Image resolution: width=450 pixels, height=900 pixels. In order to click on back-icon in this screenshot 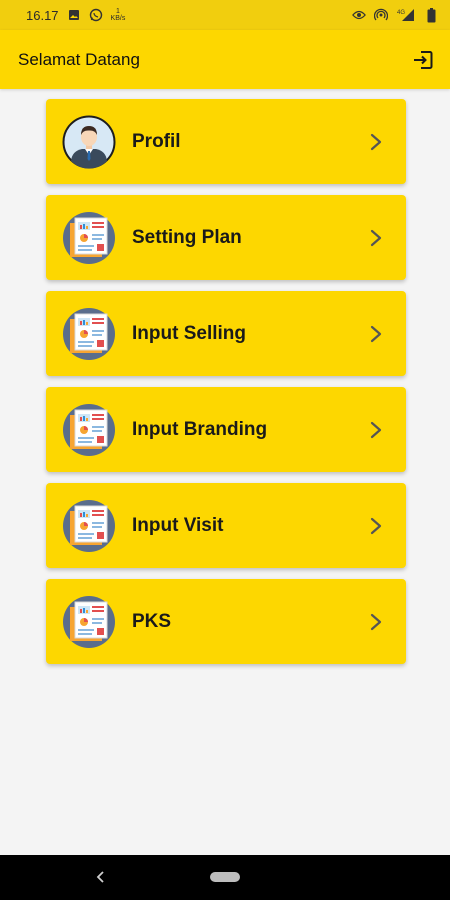, I will do `click(100, 877)`.